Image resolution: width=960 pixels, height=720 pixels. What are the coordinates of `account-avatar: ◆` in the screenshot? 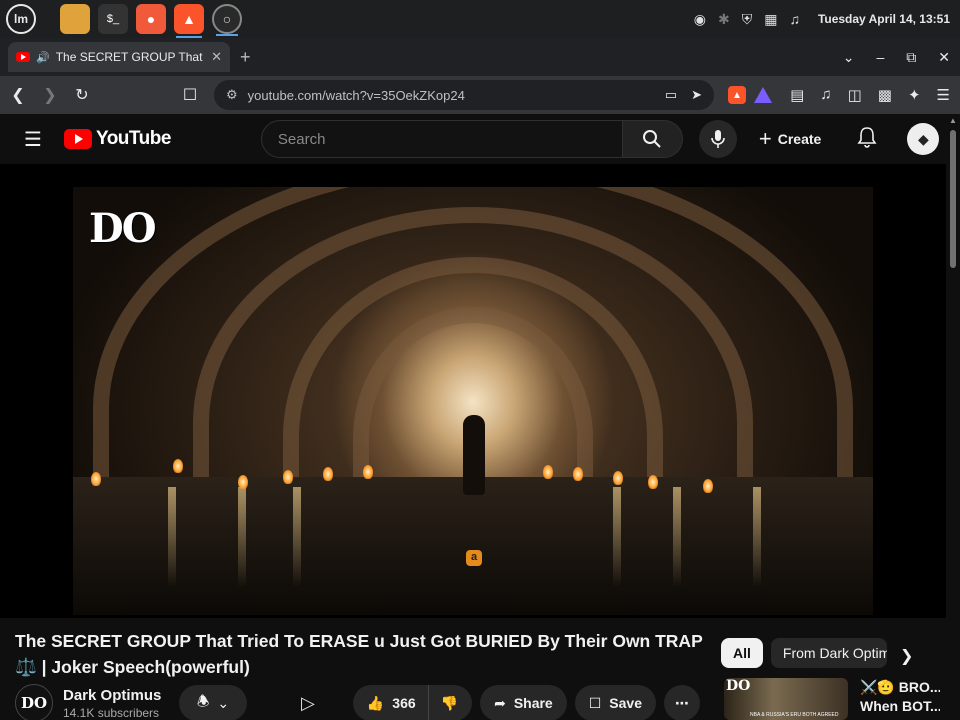 It's located at (923, 139).